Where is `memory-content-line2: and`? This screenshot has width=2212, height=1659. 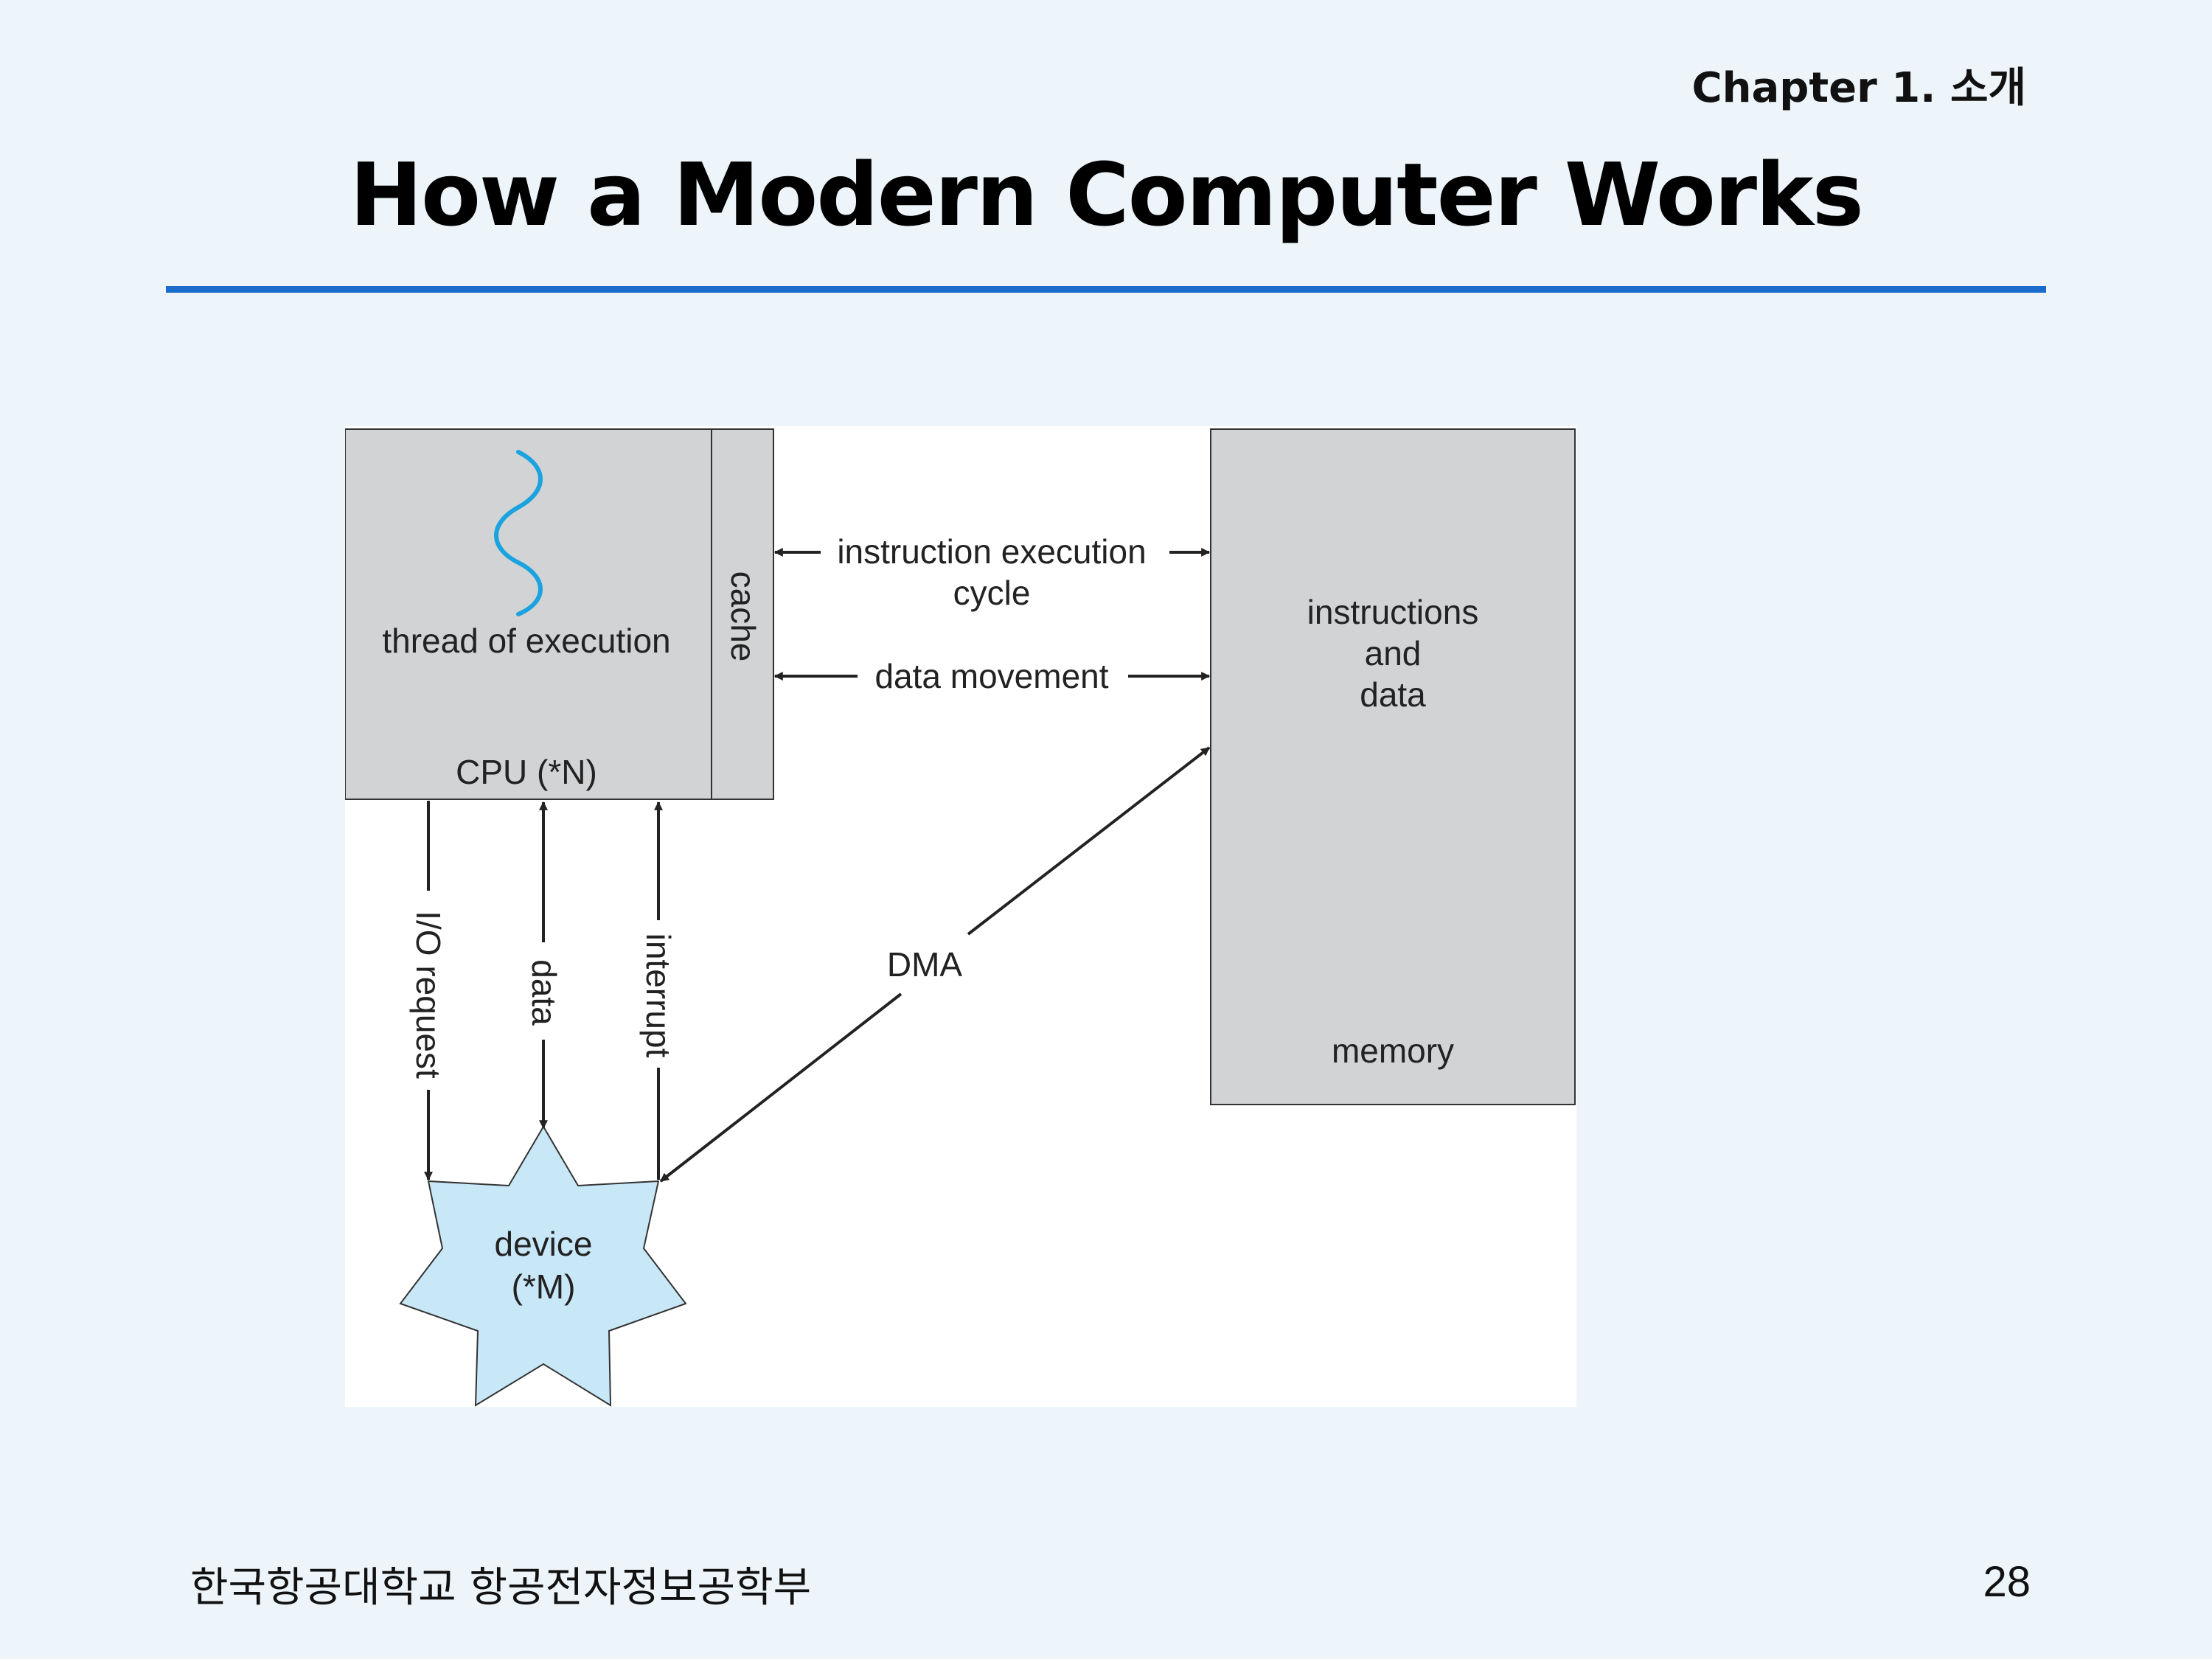
memory-content-line2: and is located at coordinates (1393, 653).